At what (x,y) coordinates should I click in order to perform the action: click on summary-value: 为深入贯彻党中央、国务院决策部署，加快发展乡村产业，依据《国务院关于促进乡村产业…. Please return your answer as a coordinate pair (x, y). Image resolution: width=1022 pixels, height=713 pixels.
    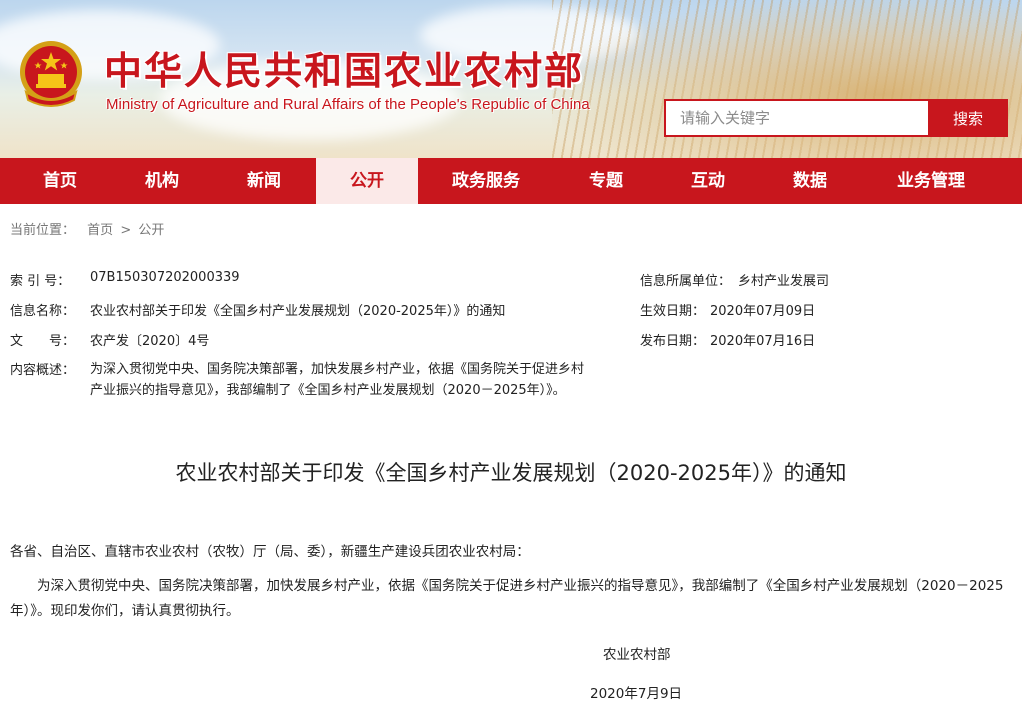
    Looking at the image, I should click on (337, 380).